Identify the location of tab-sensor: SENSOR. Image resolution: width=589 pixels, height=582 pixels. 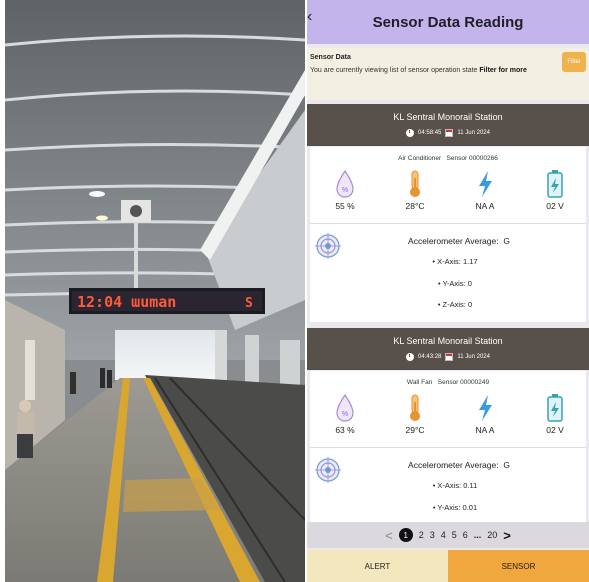
(518, 566).